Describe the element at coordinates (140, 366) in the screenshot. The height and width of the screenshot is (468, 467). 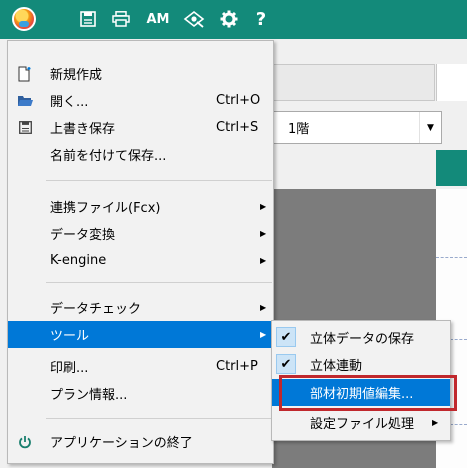
I see `menu-item-print: 印刷... Ctrl+P` at that location.